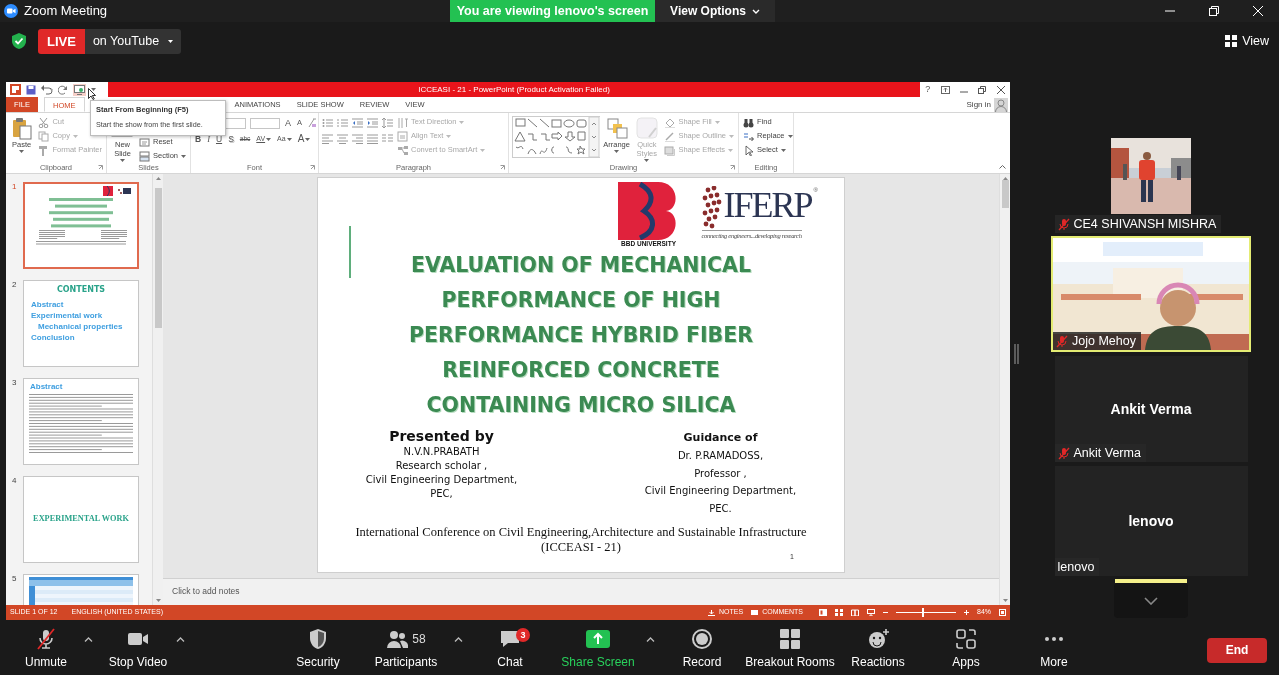  Describe the element at coordinates (63, 89) in the screenshot. I see `redo-icon` at that location.